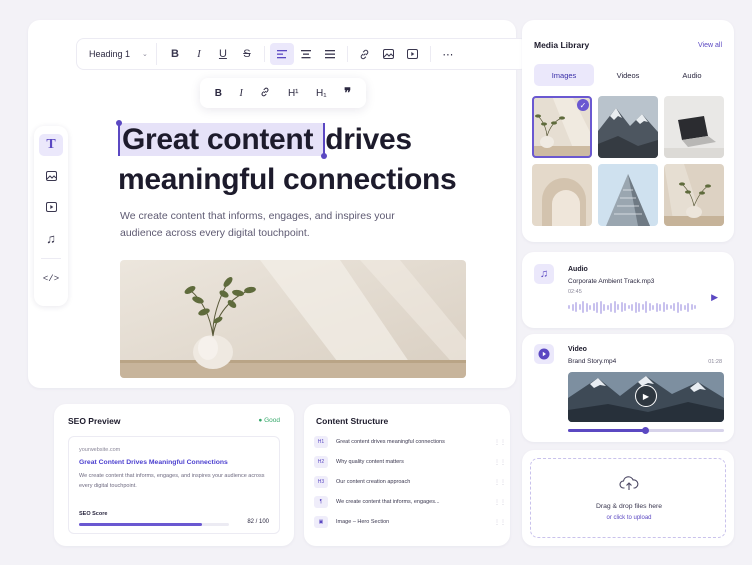 The height and width of the screenshot is (565, 752). I want to click on list-item: ▣ Image – Hero Section ⋮⋮, so click(410, 522).